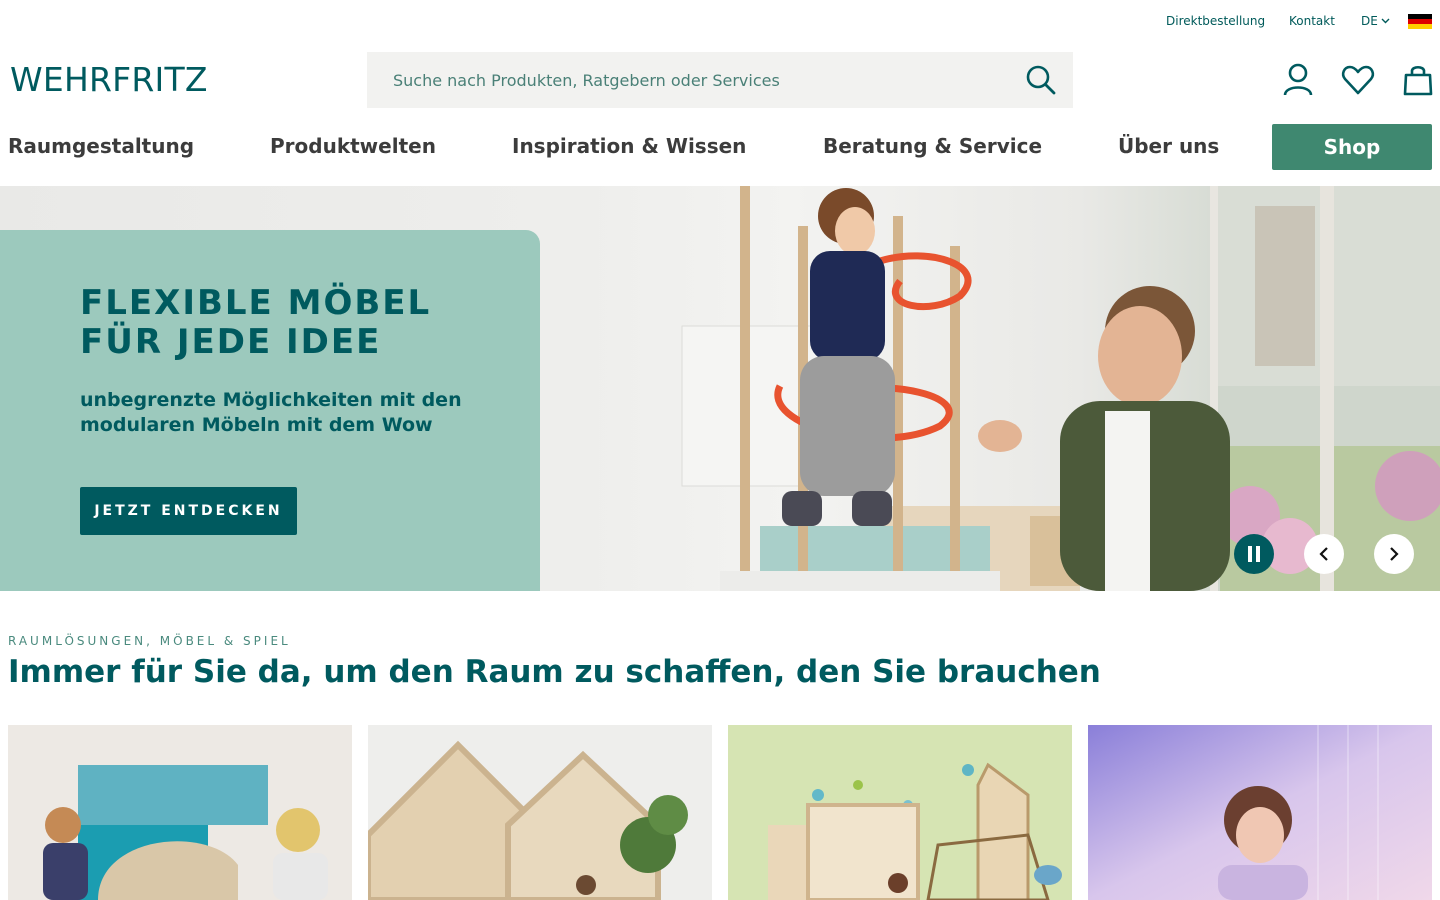 The image size is (1440, 900). I want to click on language-label: DE, so click(1369, 21).